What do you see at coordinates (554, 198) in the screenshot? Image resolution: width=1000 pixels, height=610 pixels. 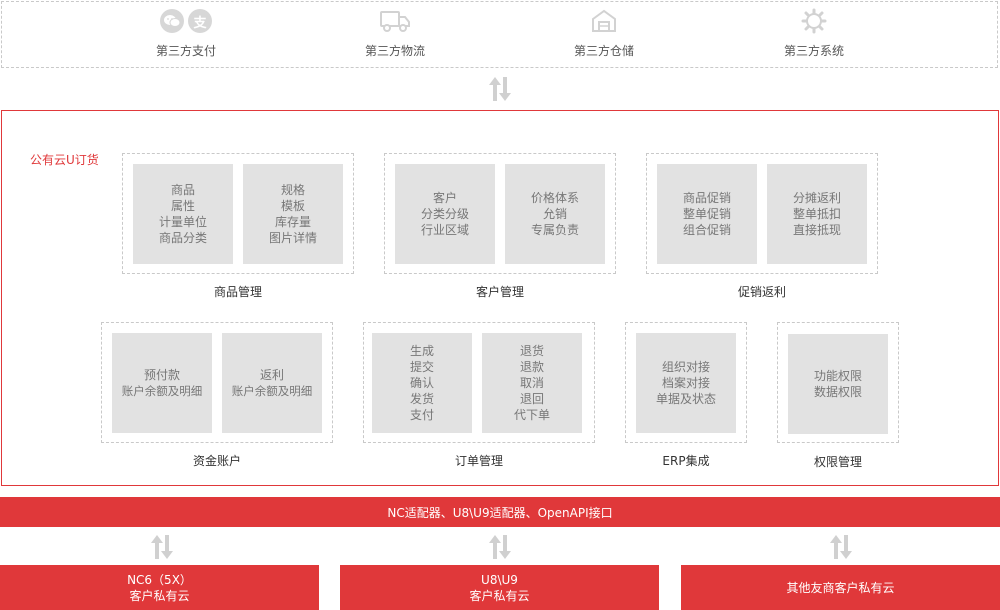 I see `card-line: 价格体系` at bounding box center [554, 198].